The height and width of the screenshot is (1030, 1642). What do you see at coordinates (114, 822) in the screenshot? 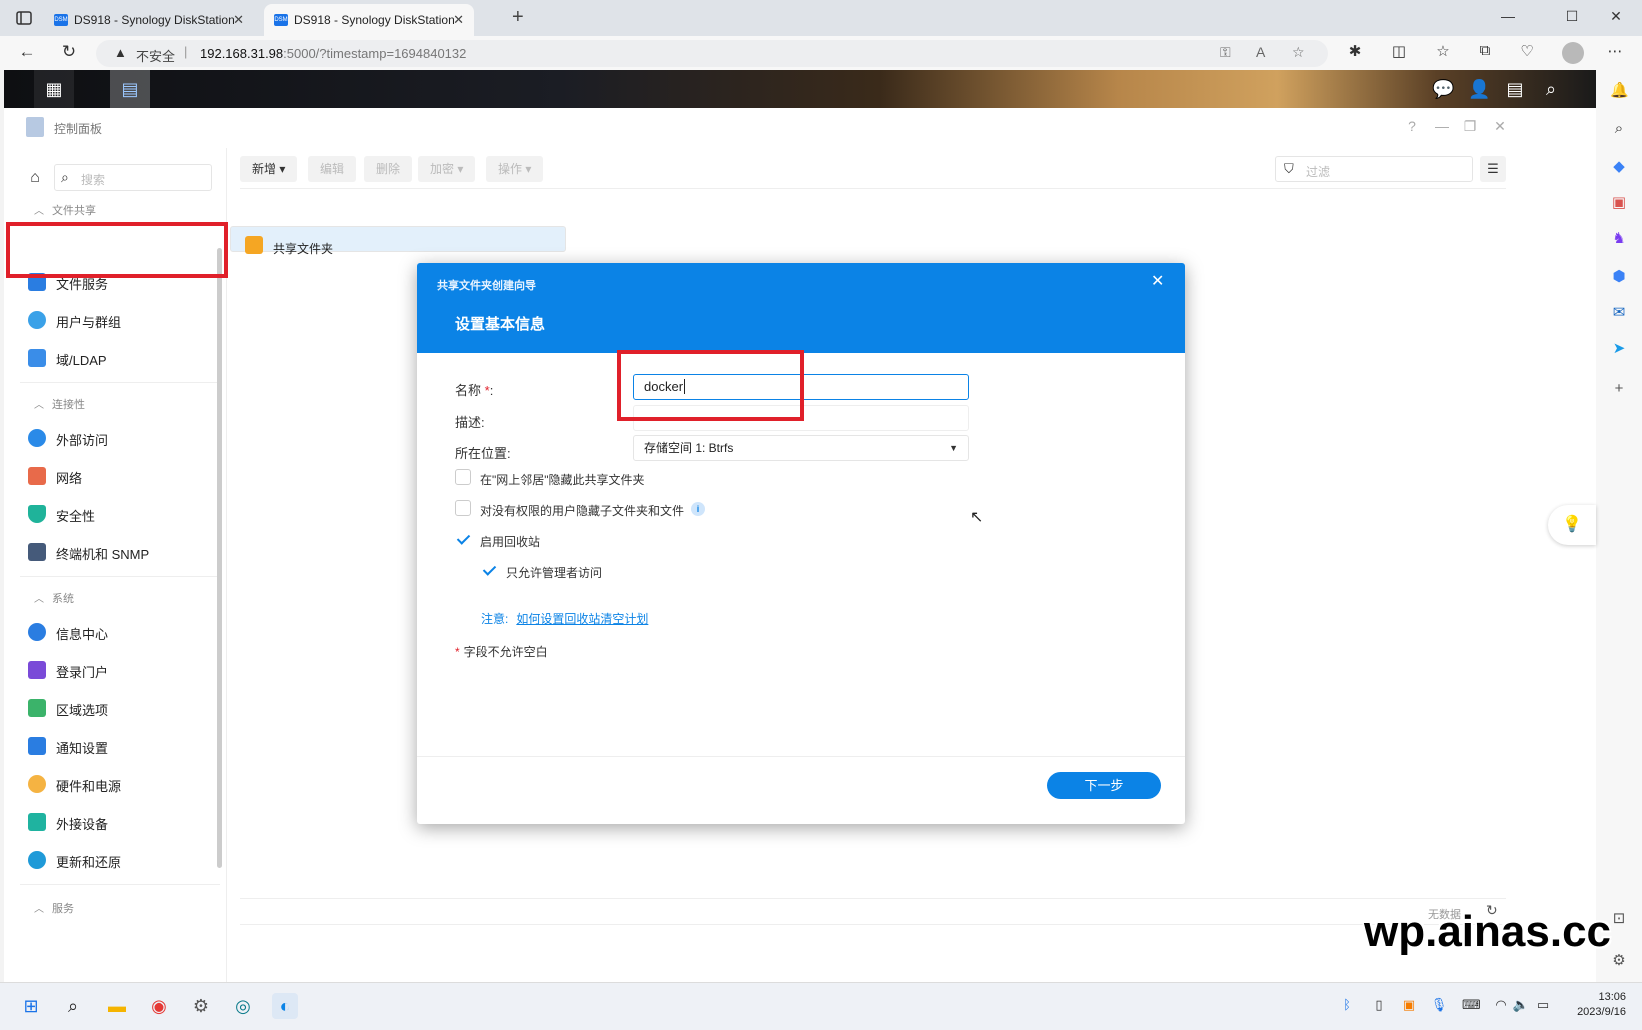
I see `sidebar-item-external-devices: 外接设备` at bounding box center [114, 822].